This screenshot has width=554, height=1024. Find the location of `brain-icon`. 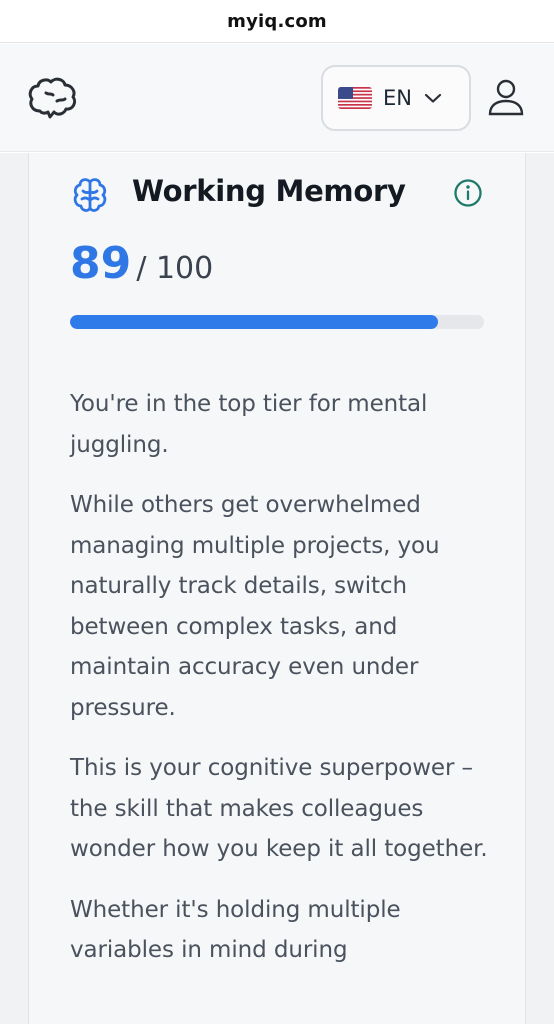

brain-icon is located at coordinates (90, 195).